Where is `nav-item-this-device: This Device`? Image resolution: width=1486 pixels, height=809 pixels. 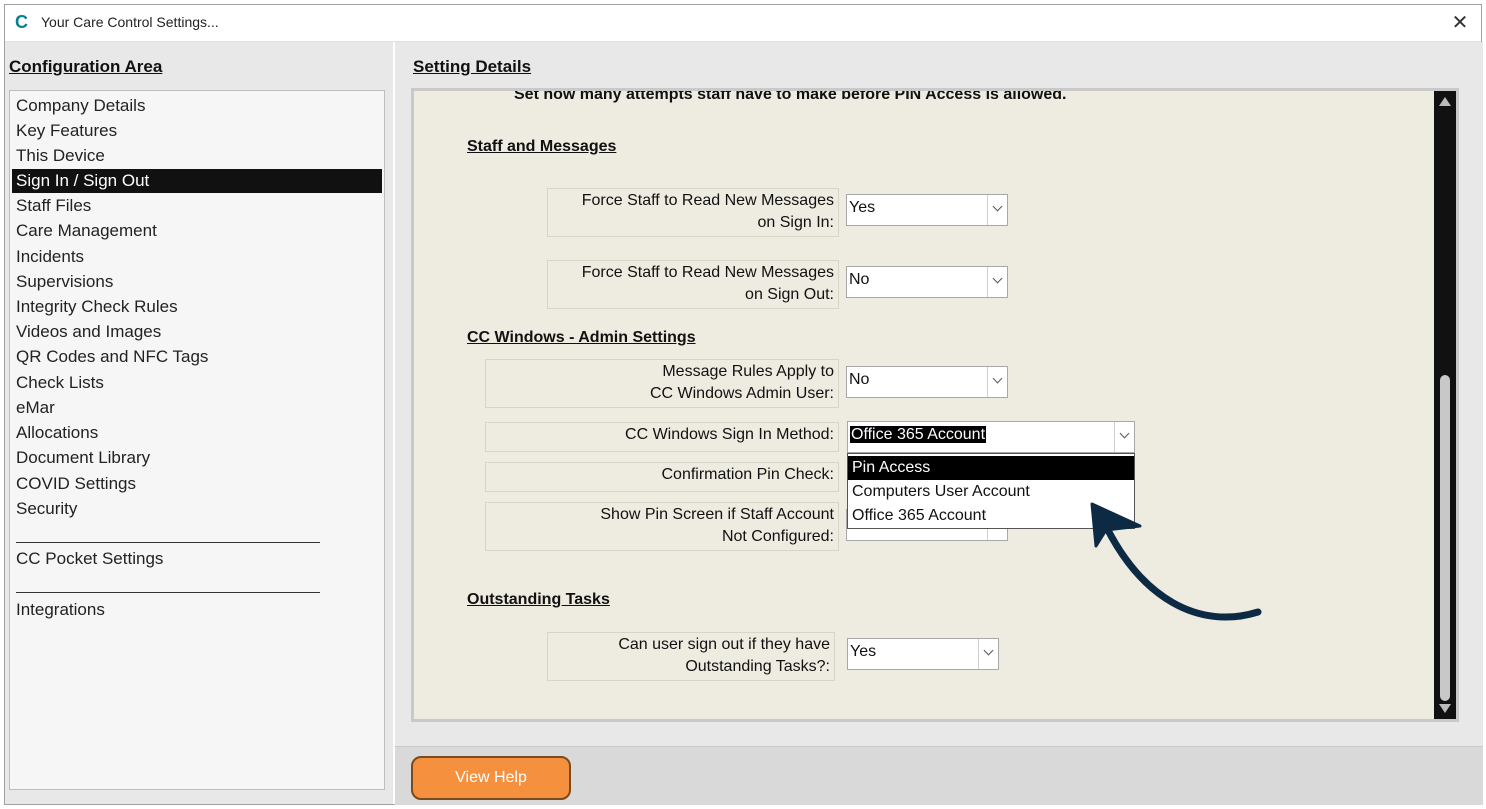 nav-item-this-device: This Device is located at coordinates (197, 156).